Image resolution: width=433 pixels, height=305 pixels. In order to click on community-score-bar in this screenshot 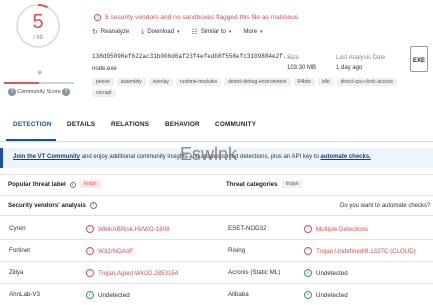, I will do `click(39, 83)`.